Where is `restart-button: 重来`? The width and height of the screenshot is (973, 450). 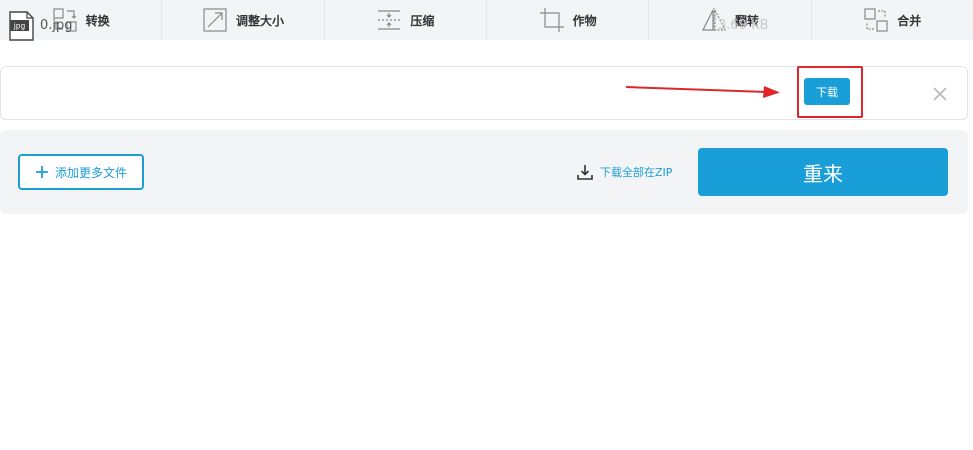 restart-button: 重来 is located at coordinates (823, 172).